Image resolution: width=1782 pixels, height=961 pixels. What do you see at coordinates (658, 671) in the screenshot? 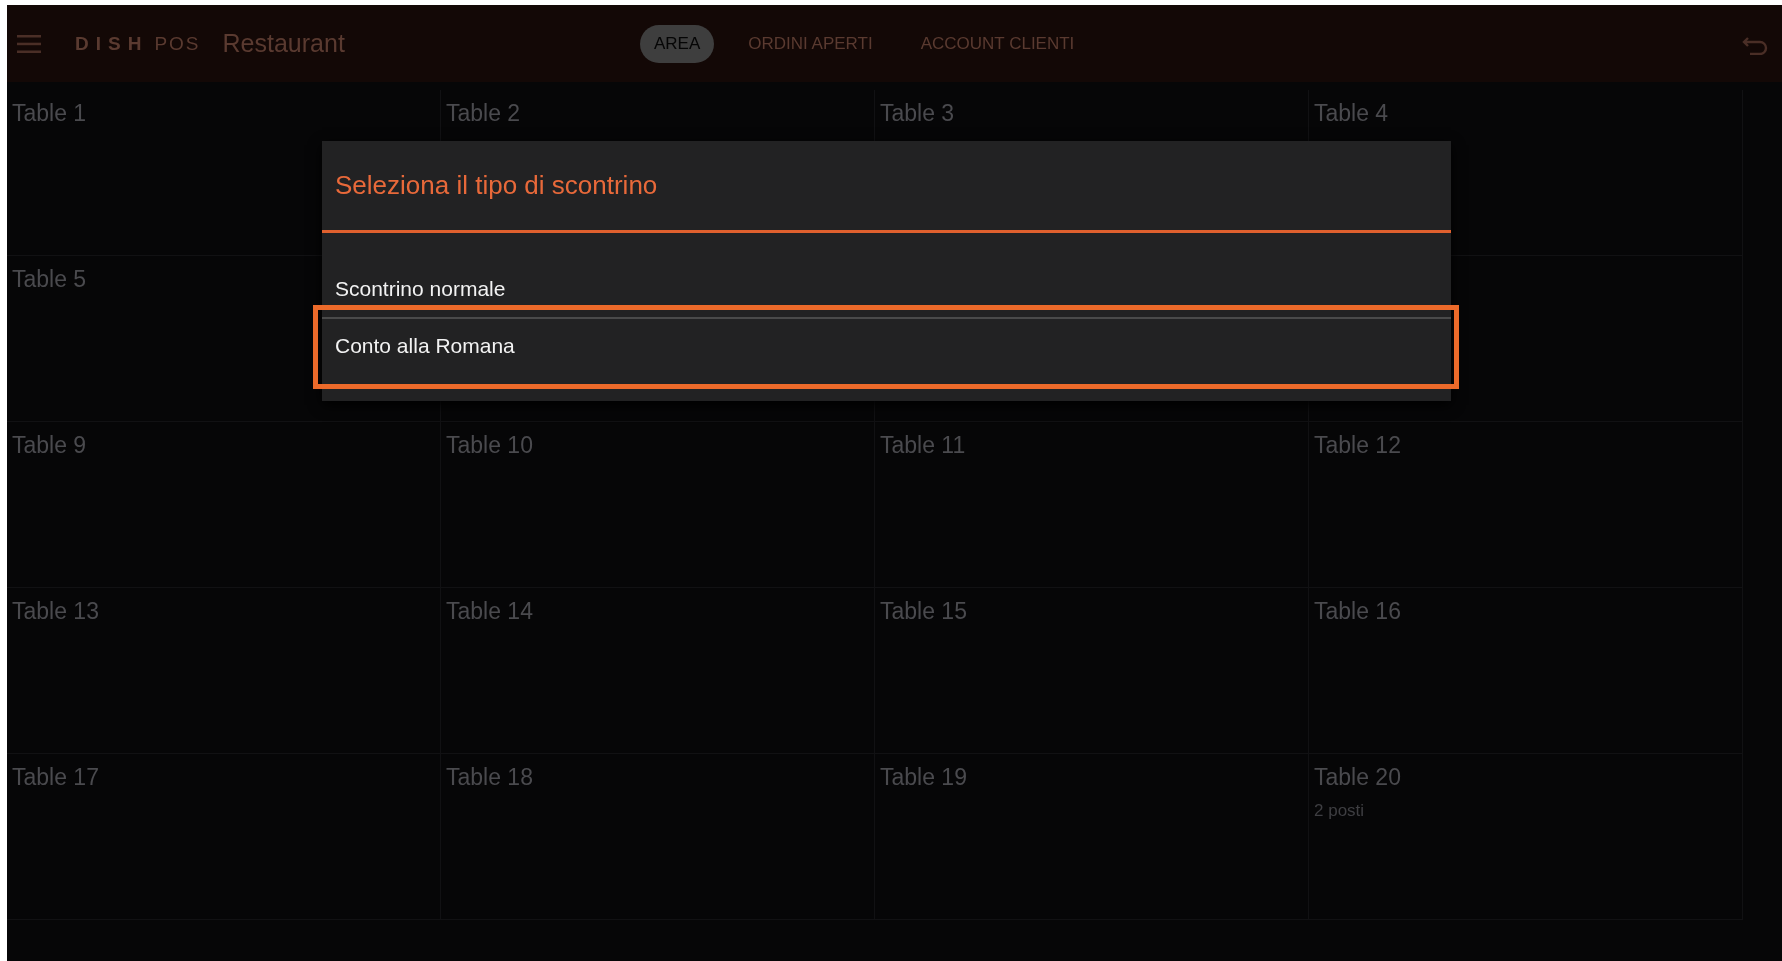
I see `table-tile: Table 14` at bounding box center [658, 671].